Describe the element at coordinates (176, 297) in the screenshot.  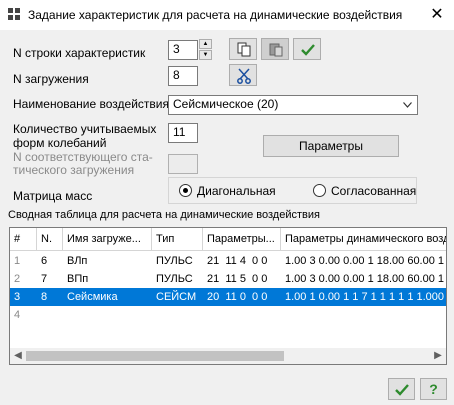
I see `cell-type: СЕЙСМ` at that location.